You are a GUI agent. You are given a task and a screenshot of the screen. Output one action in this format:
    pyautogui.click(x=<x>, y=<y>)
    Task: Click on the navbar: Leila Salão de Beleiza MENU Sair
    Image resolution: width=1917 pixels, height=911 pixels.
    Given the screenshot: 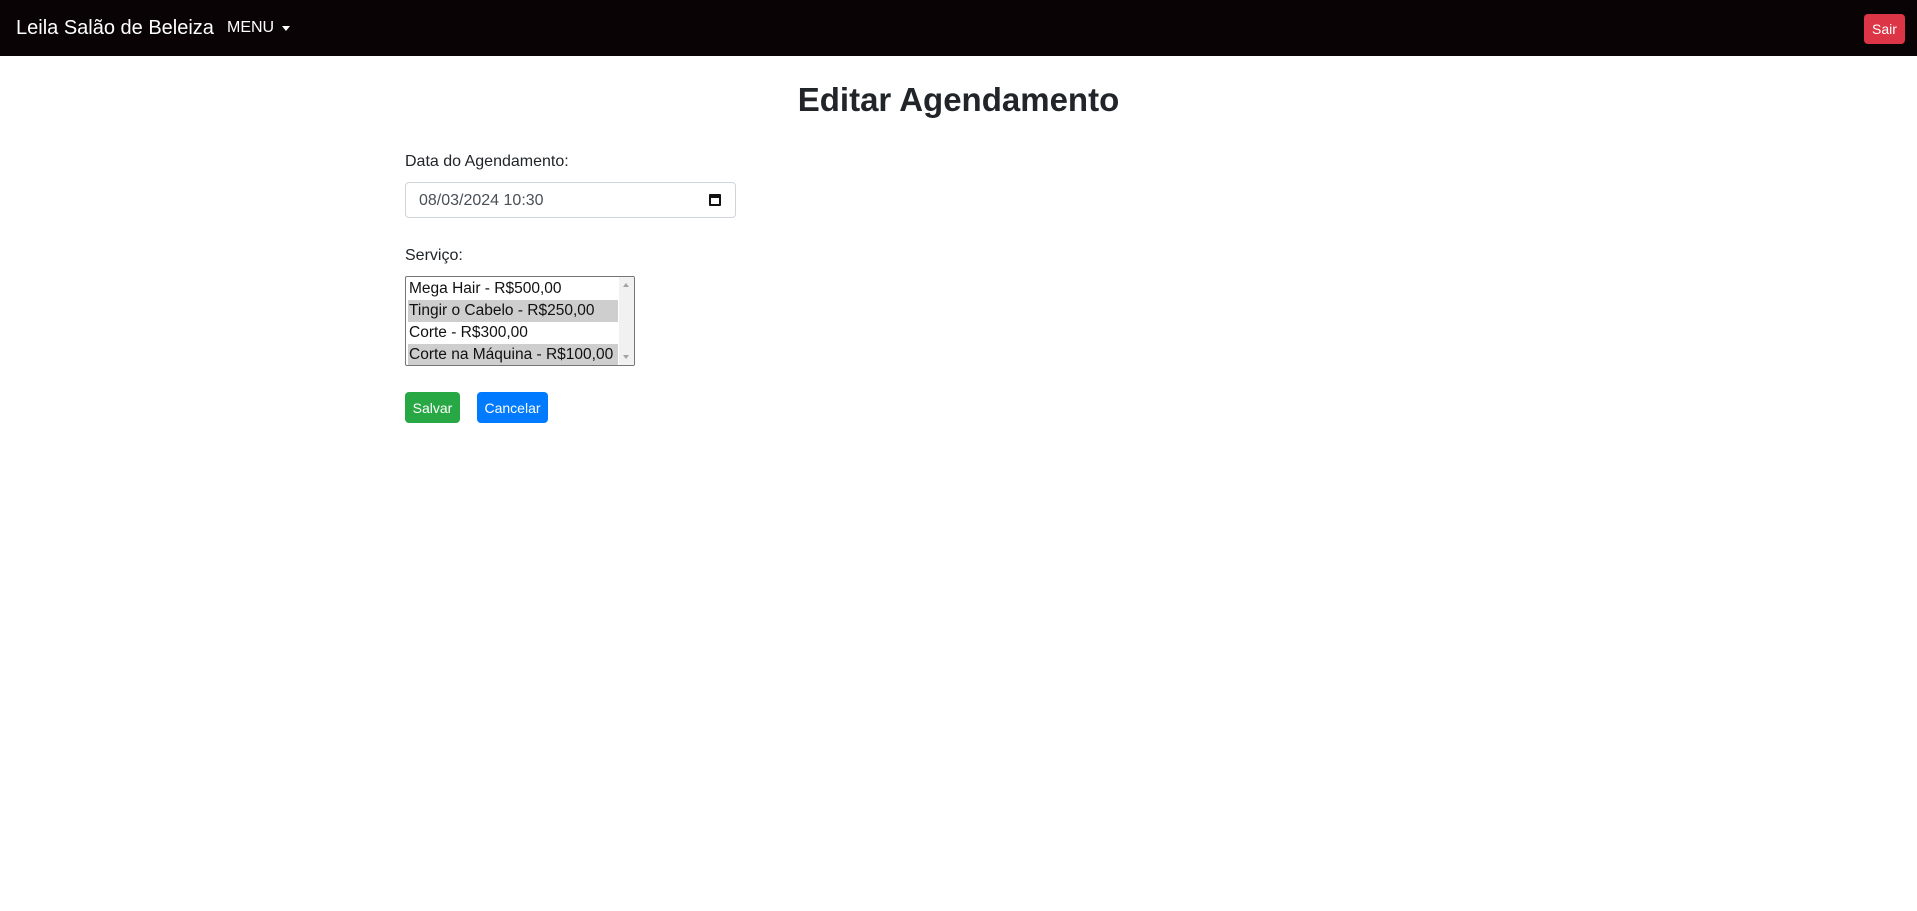 What is the action you would take?
    pyautogui.click(x=958, y=28)
    